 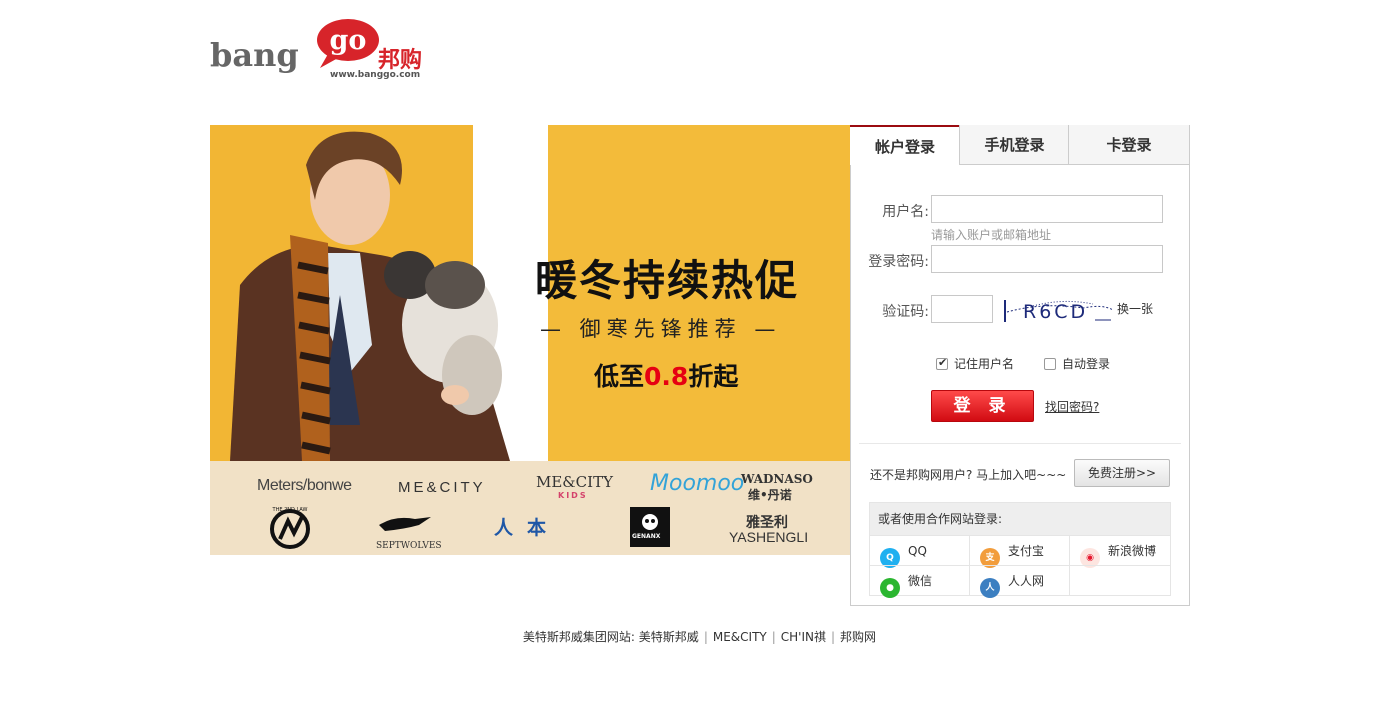 I want to click on remember-label: 记住用户名, so click(x=984, y=364).